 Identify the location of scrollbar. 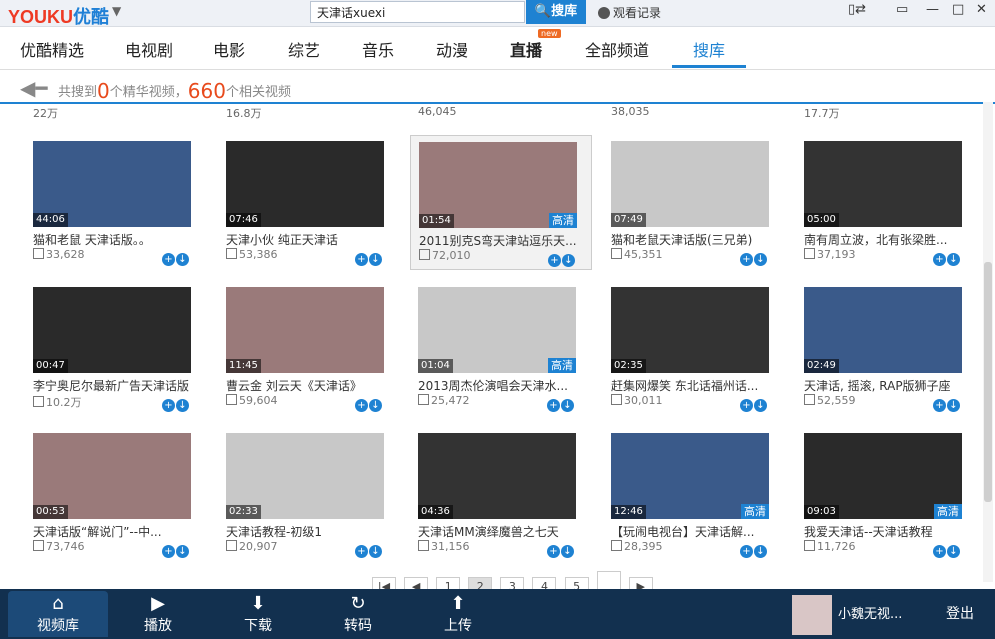
(988, 342).